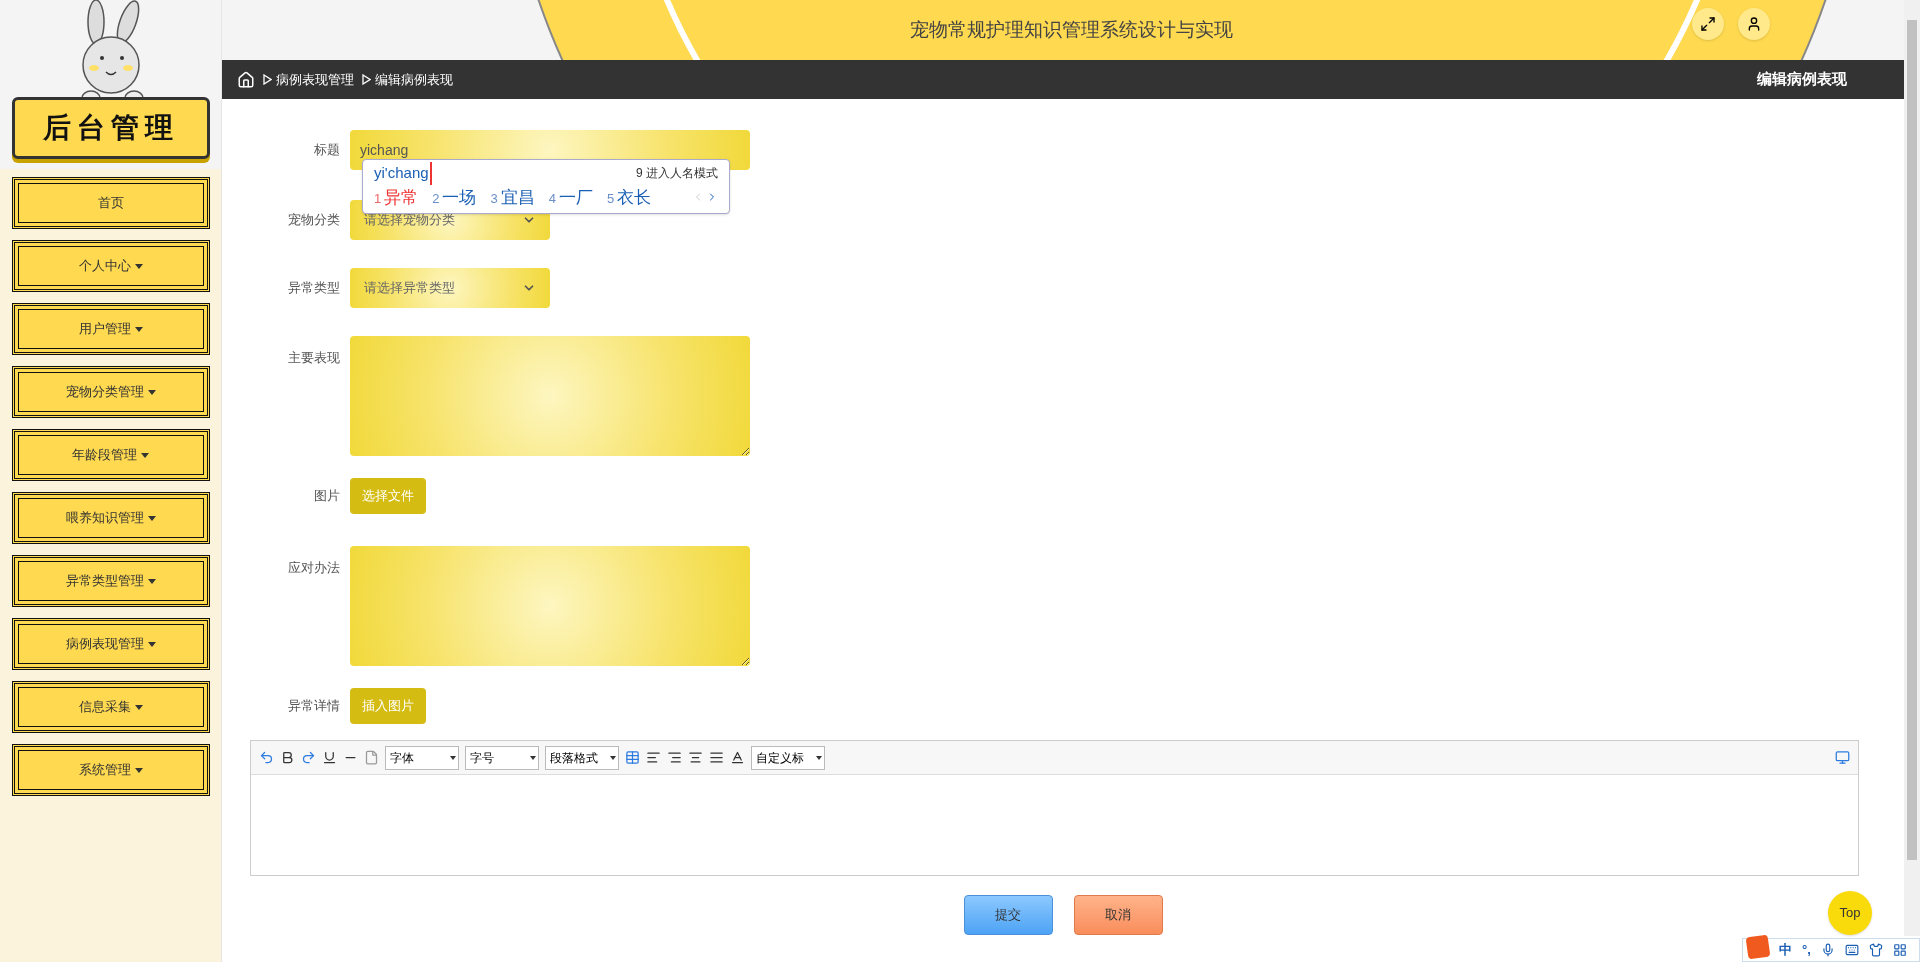  I want to click on field-label: 标题, so click(327, 150).